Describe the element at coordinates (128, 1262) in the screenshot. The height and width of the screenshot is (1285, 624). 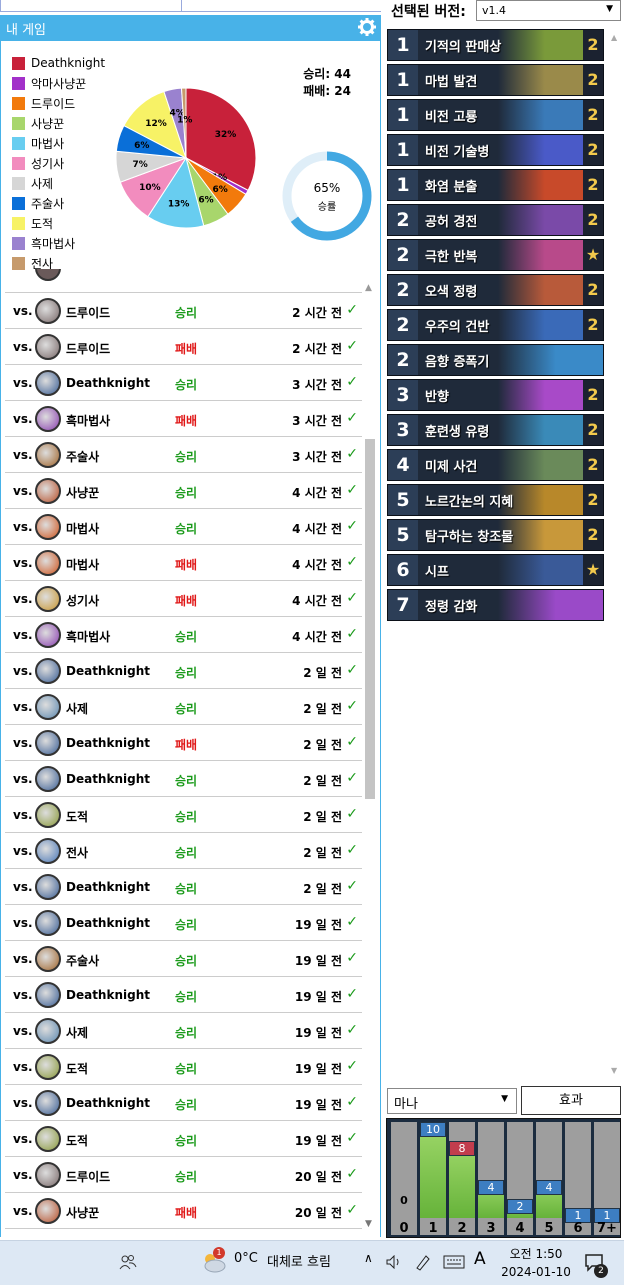
I see `people-icon` at that location.